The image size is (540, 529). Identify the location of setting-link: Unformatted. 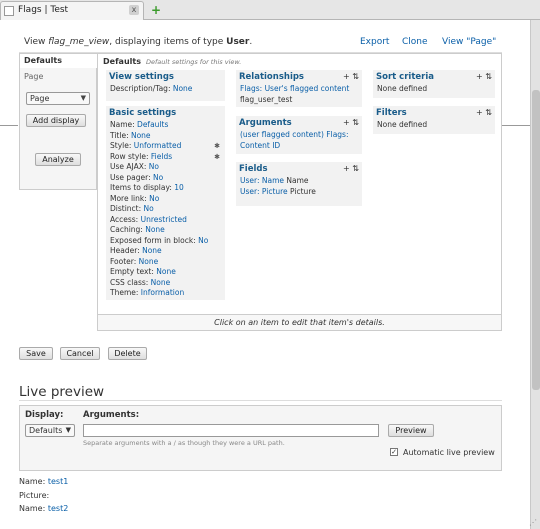
(158, 145).